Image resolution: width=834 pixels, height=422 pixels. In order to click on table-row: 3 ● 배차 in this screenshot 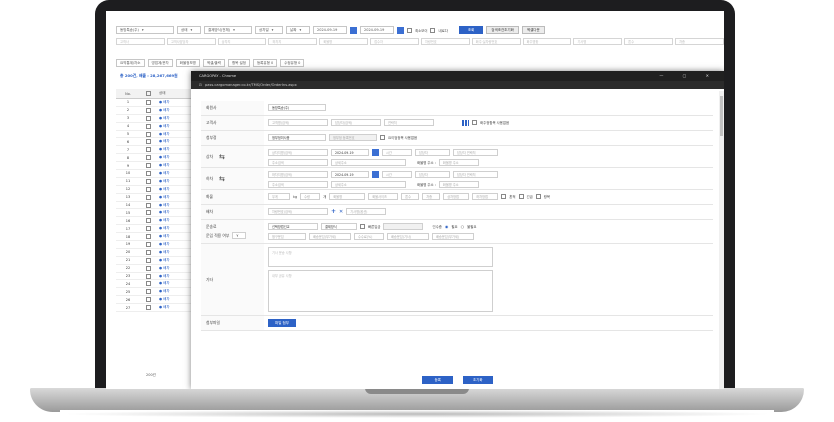, I will do `click(156, 119)`.